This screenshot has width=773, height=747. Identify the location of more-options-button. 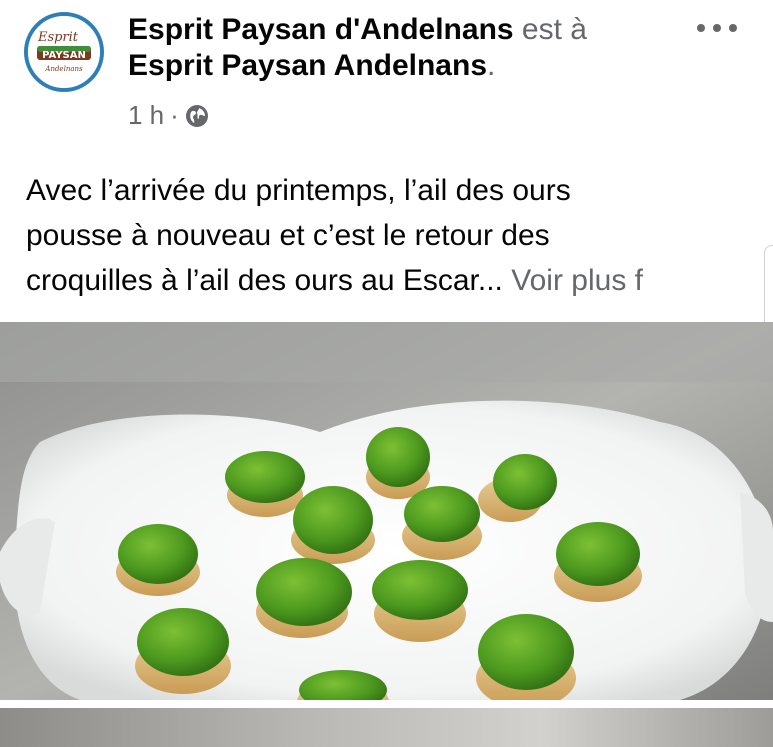
(717, 28).